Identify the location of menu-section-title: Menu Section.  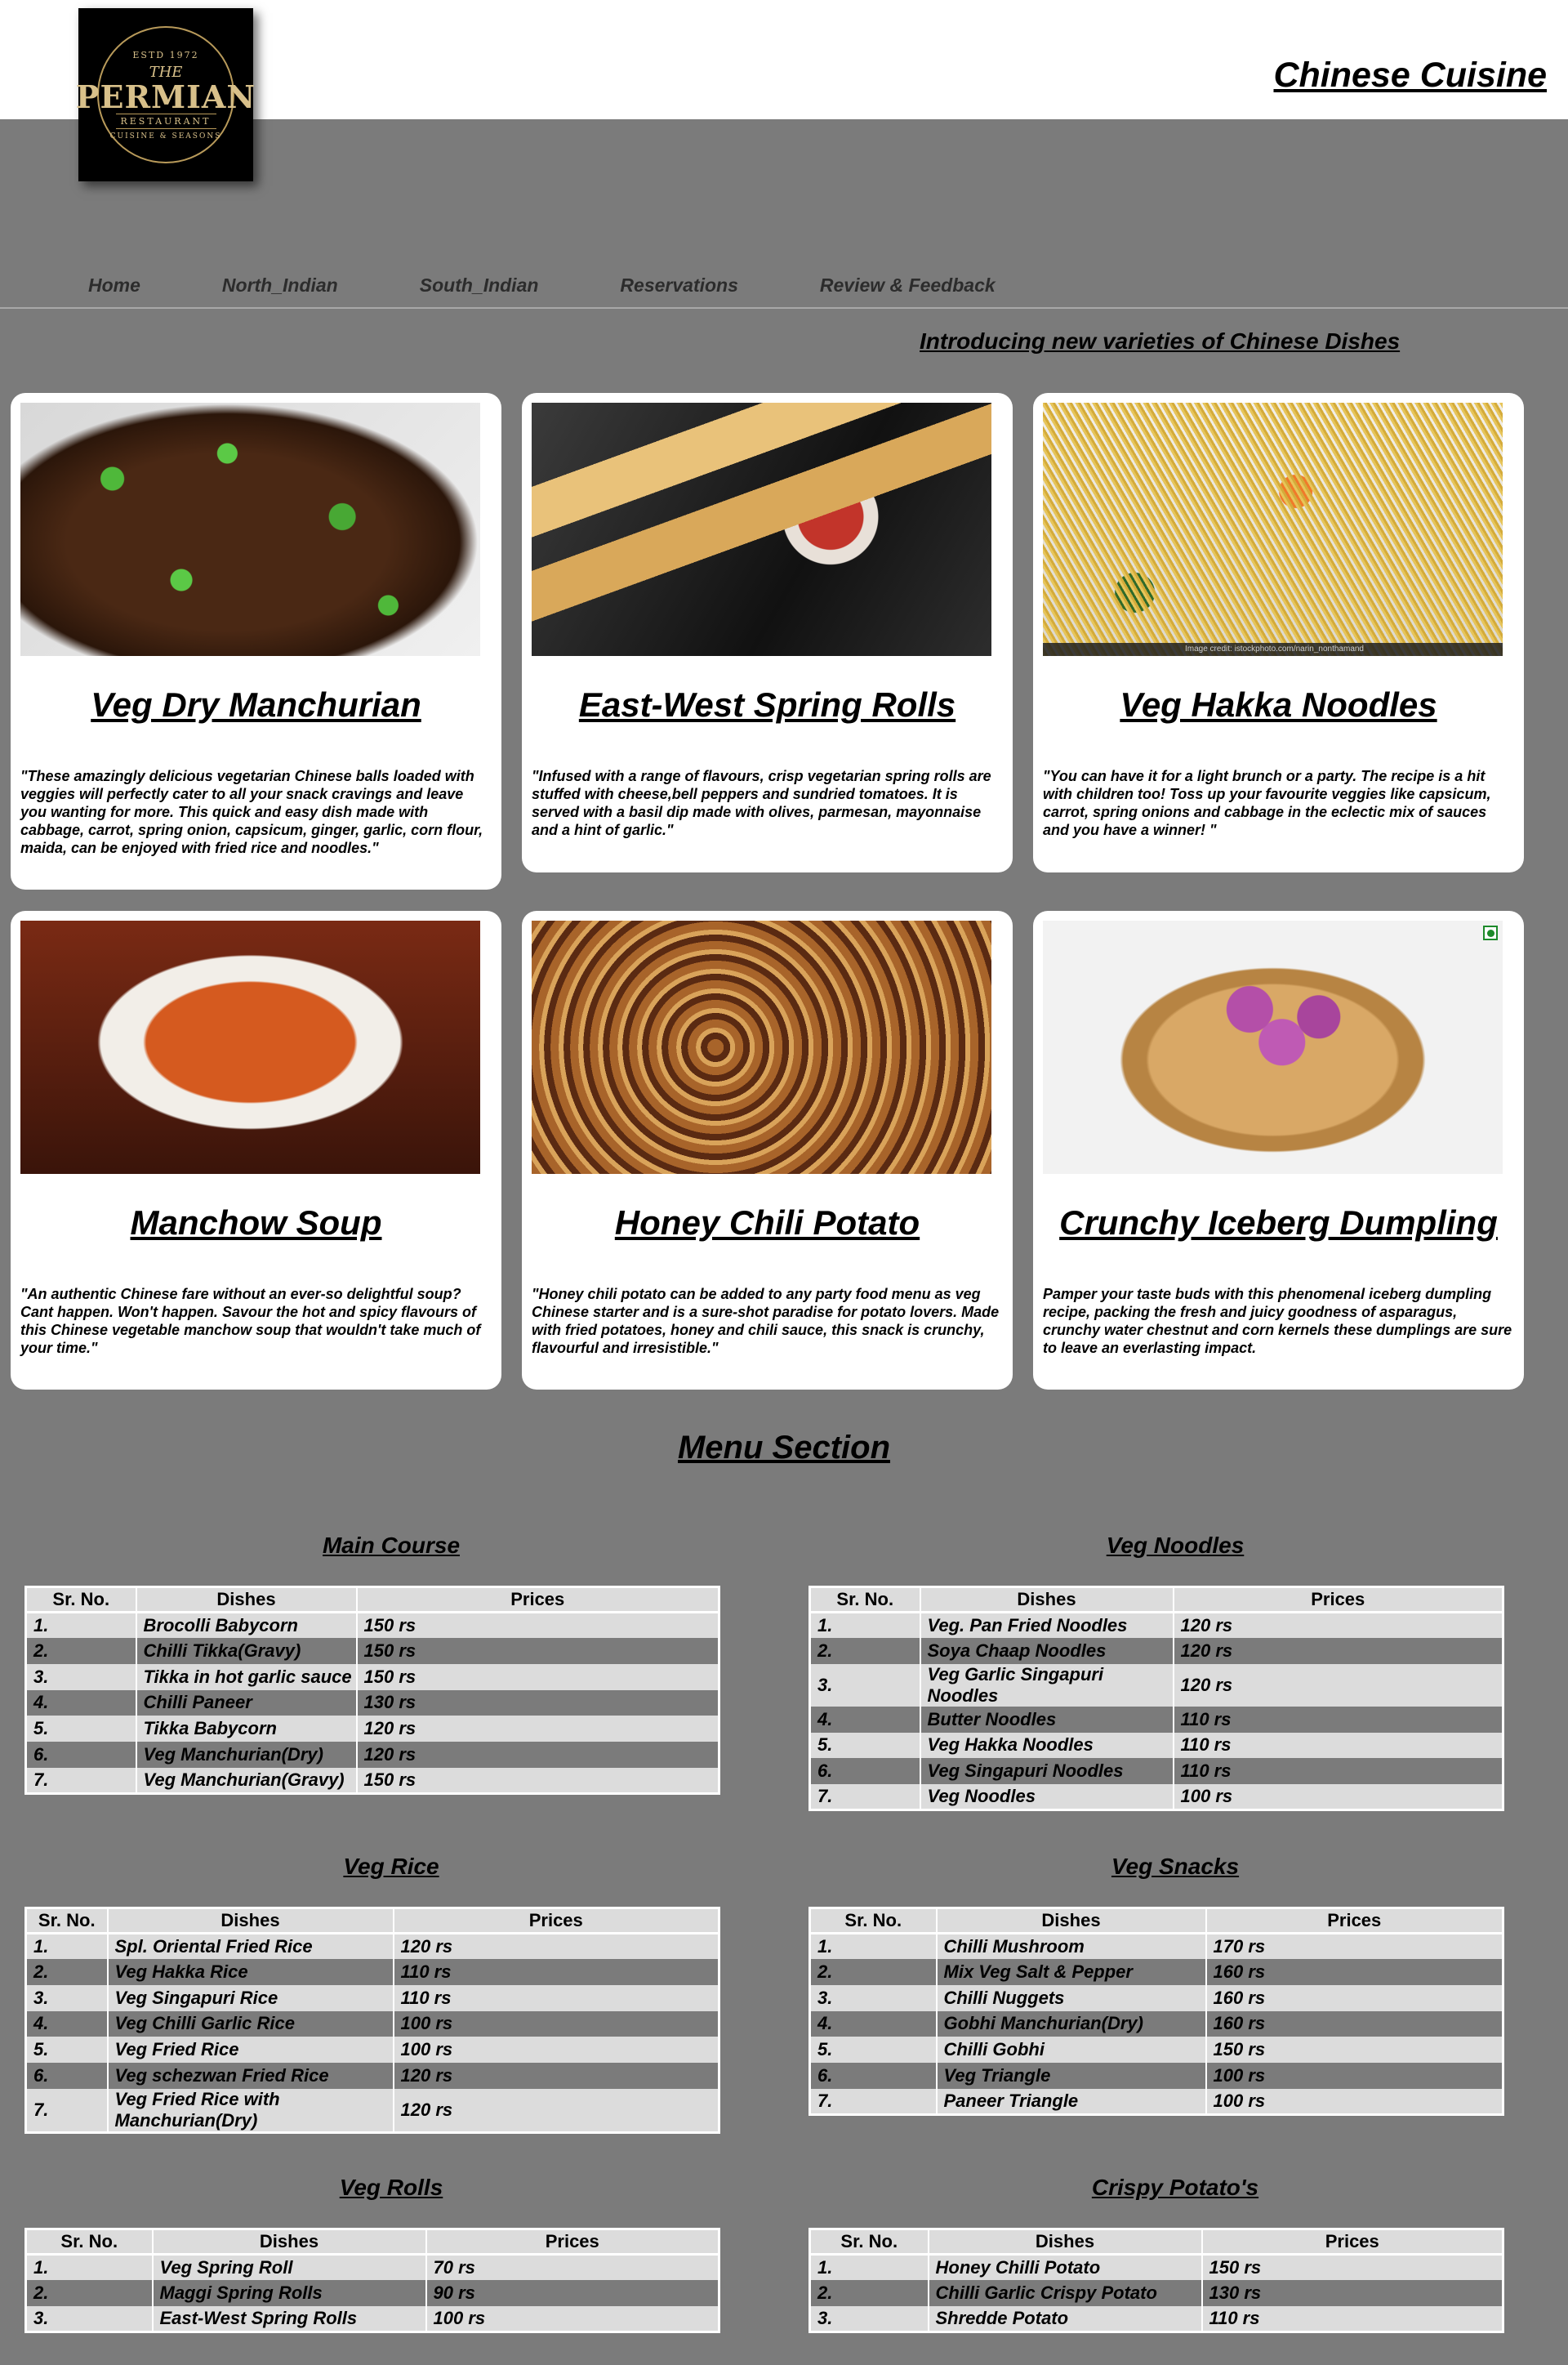
(784, 1448).